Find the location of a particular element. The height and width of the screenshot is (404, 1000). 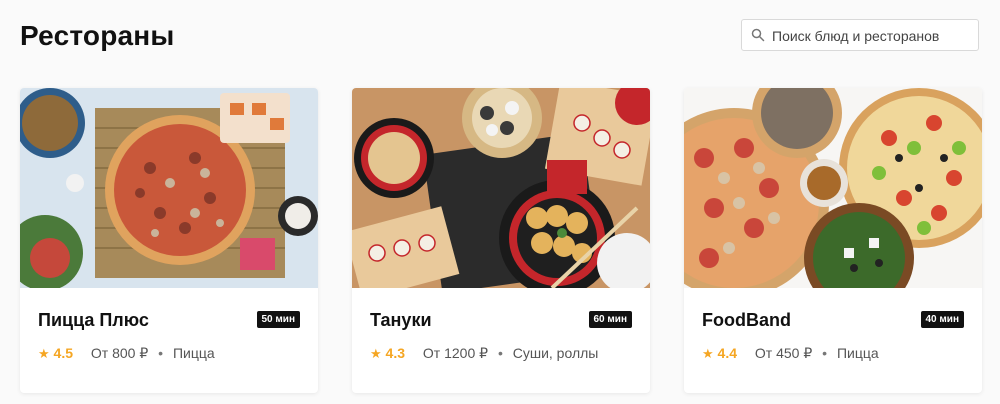

restaurant-meta: ★ 4.3 От 1200 ₽ • Суши, роллы is located at coordinates (484, 353).